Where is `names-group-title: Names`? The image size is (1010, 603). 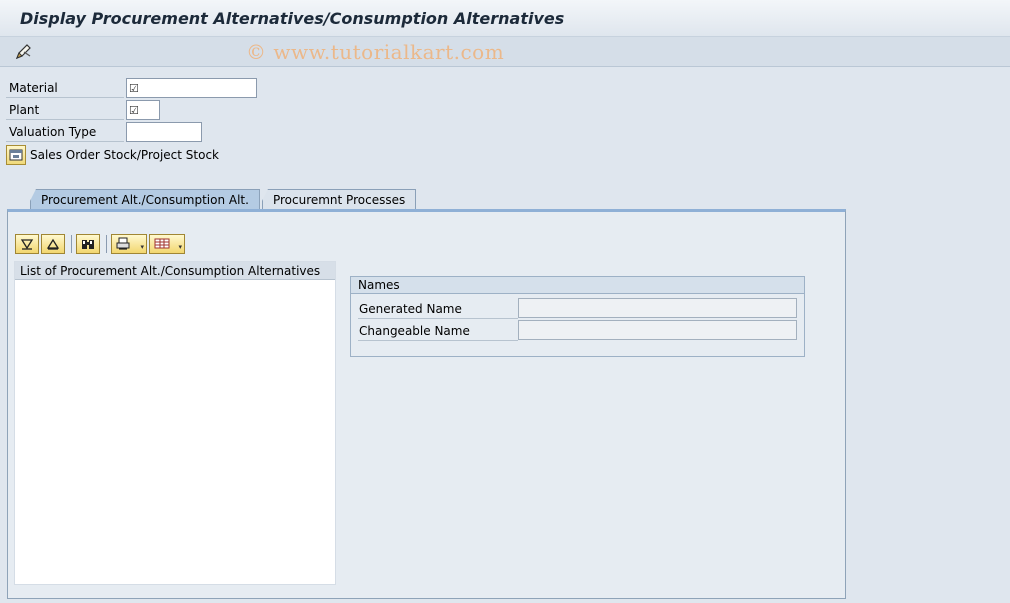 names-group-title: Names is located at coordinates (577, 285).